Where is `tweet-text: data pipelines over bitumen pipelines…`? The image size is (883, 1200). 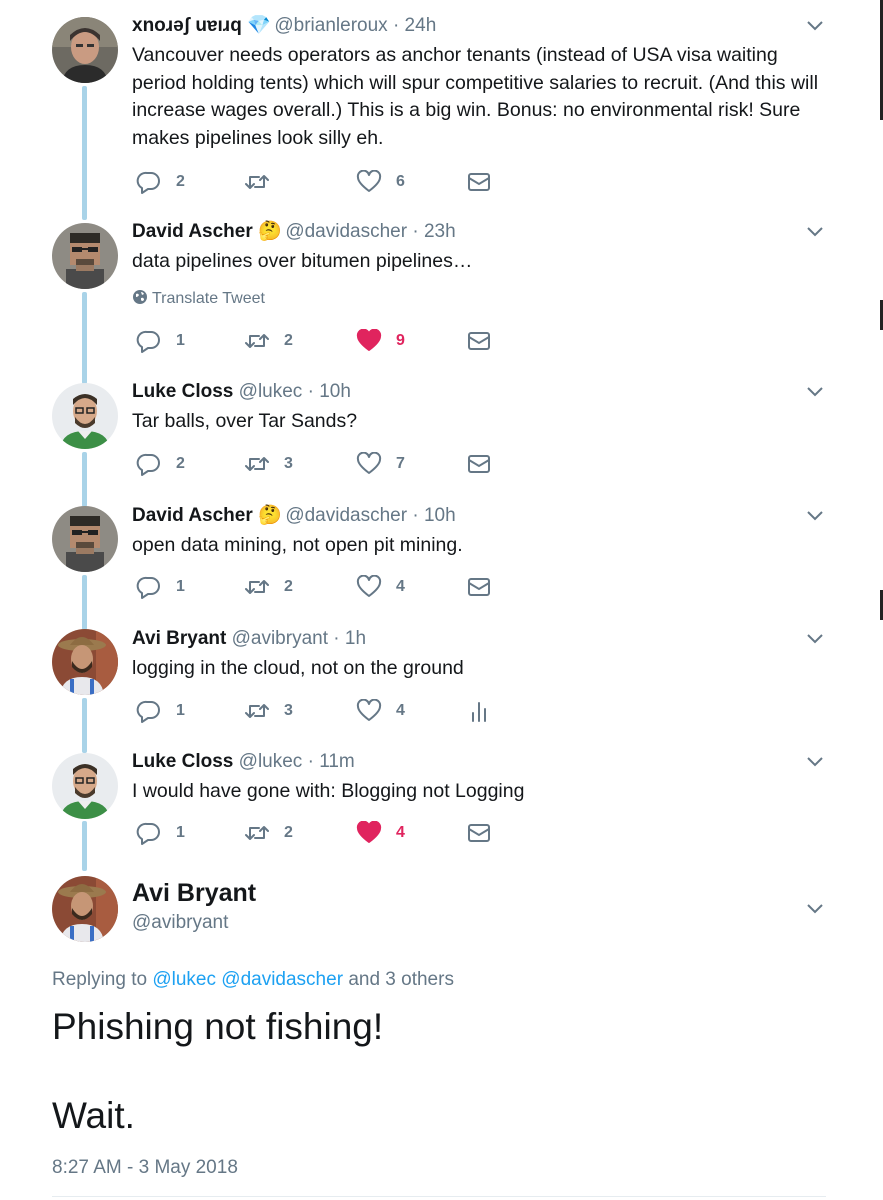 tweet-text: data pipelines over bitumen pipelines… is located at coordinates (302, 261).